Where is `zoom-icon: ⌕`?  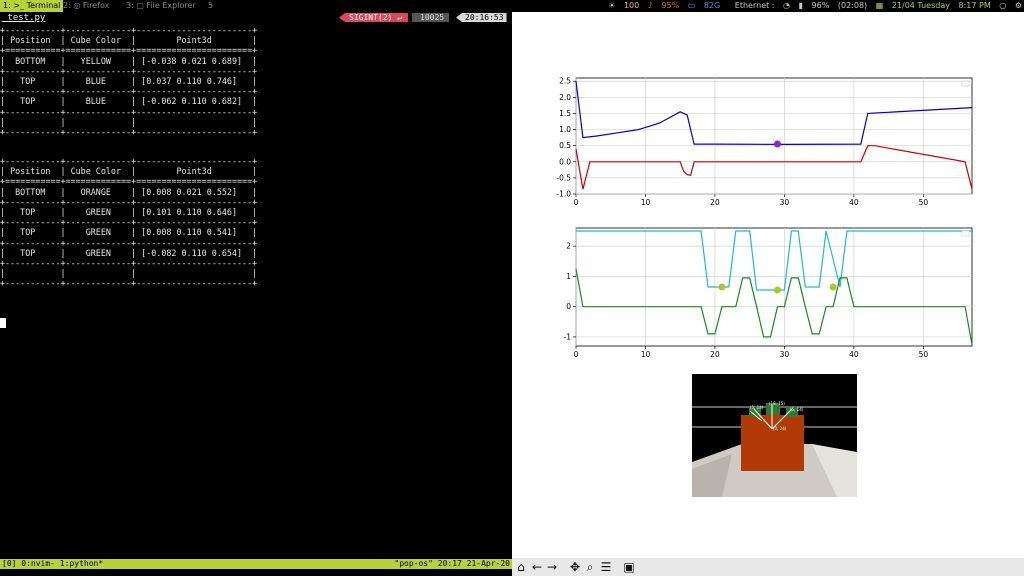
zoom-icon: ⌕ is located at coordinates (590, 567).